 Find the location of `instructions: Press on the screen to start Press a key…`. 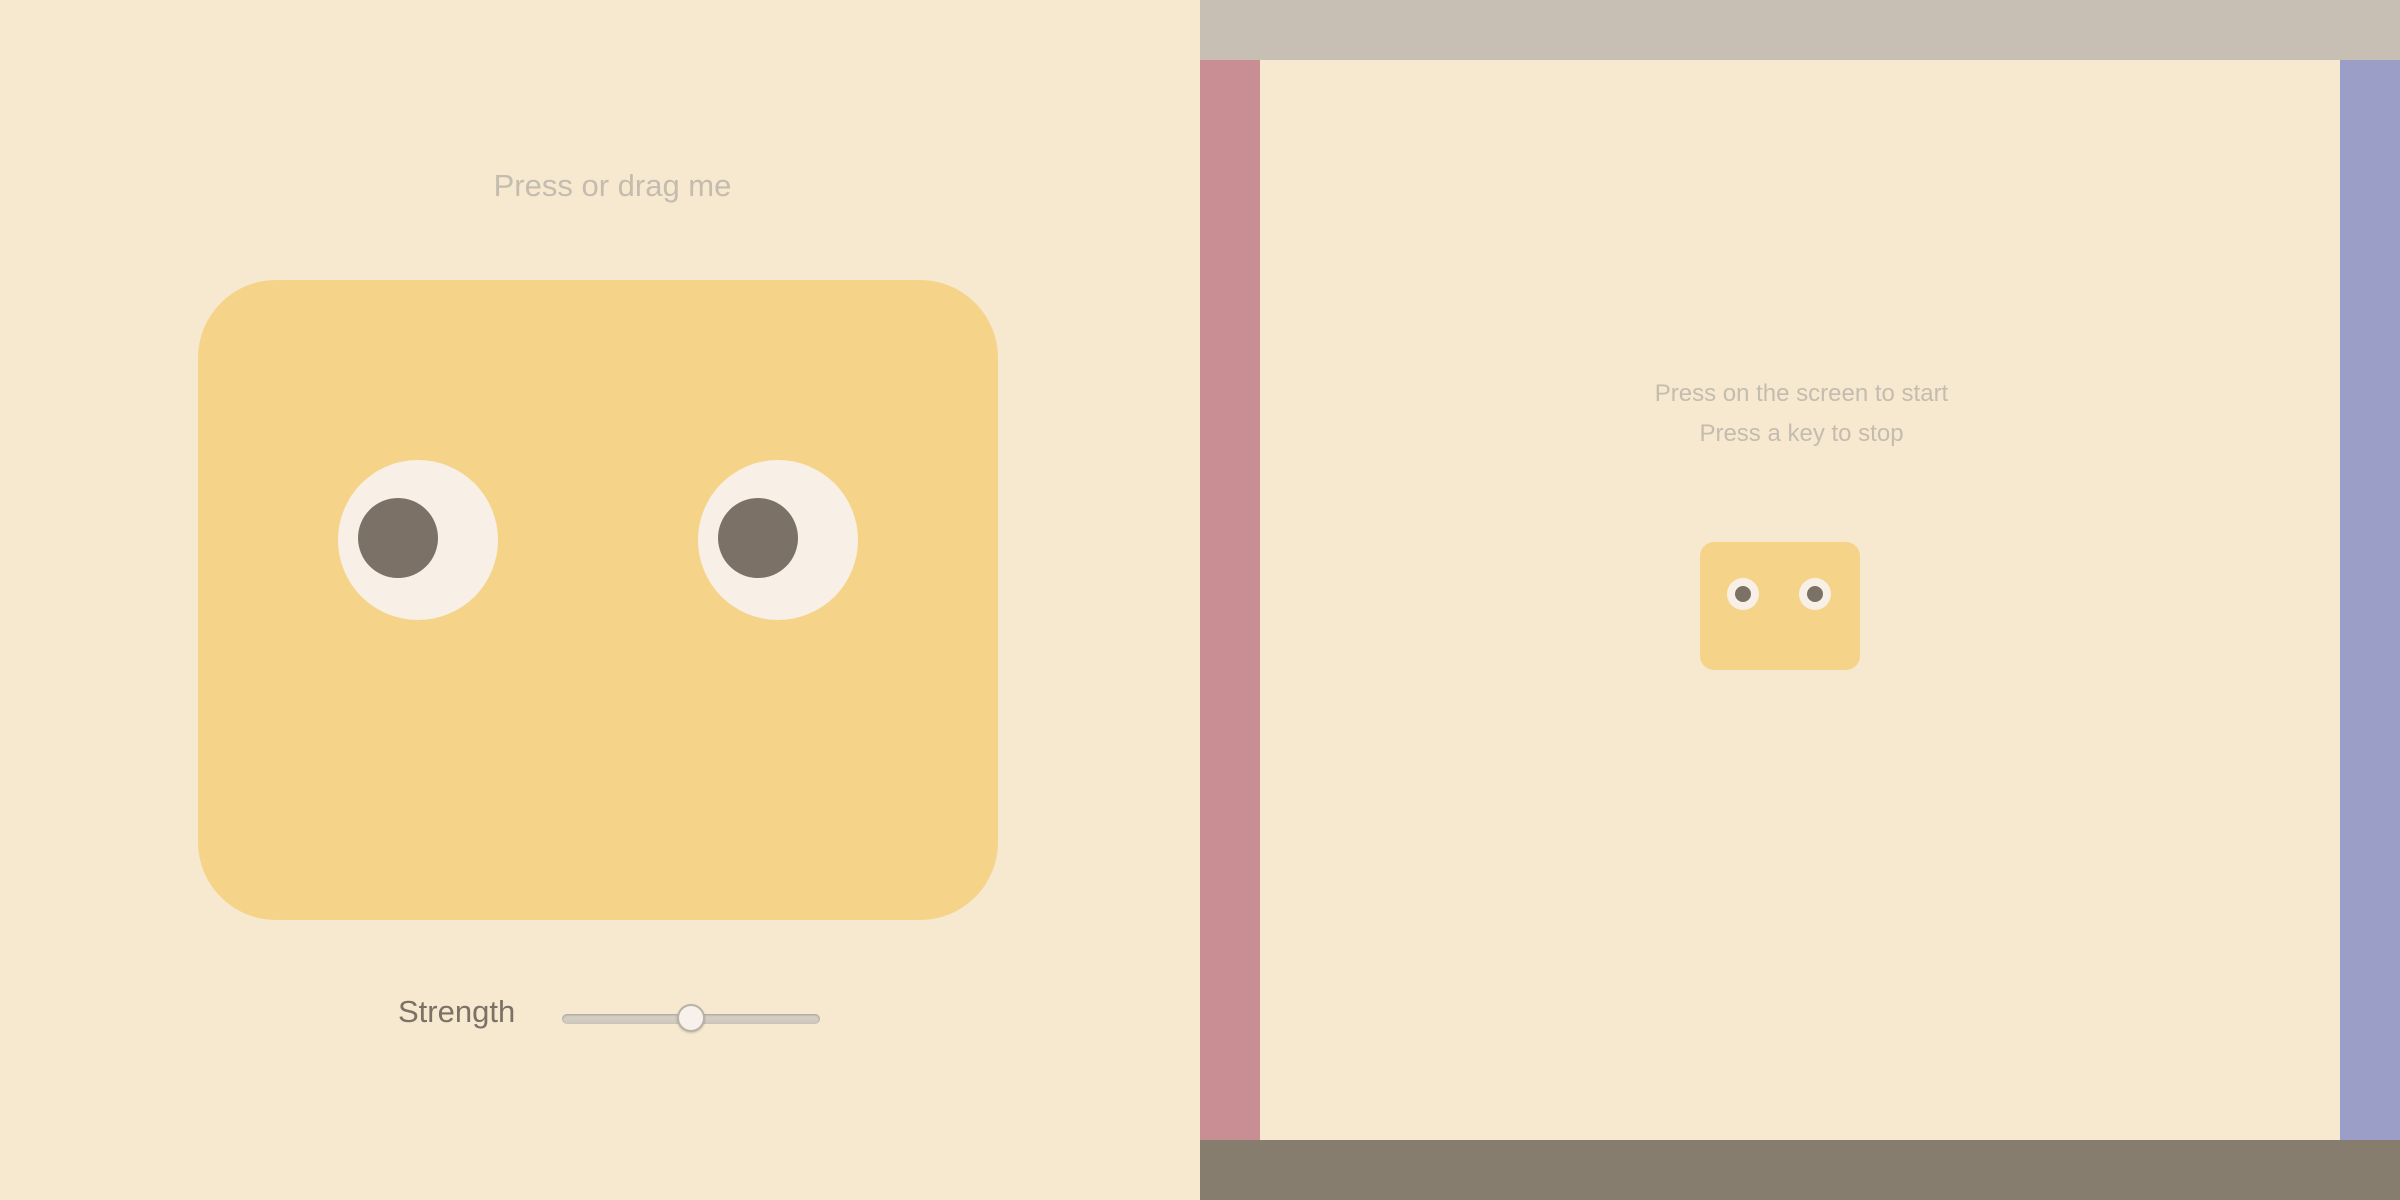

instructions: Press on the screen to start Press a key… is located at coordinates (1800, 414).